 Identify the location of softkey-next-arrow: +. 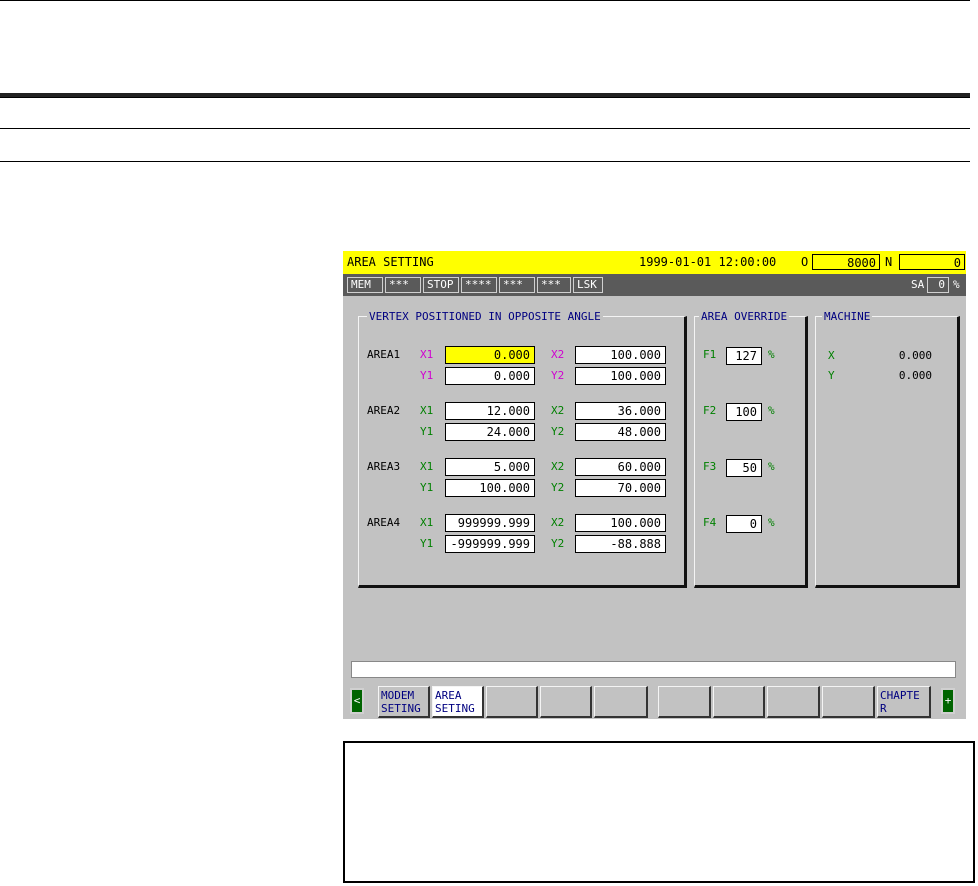
(948, 701).